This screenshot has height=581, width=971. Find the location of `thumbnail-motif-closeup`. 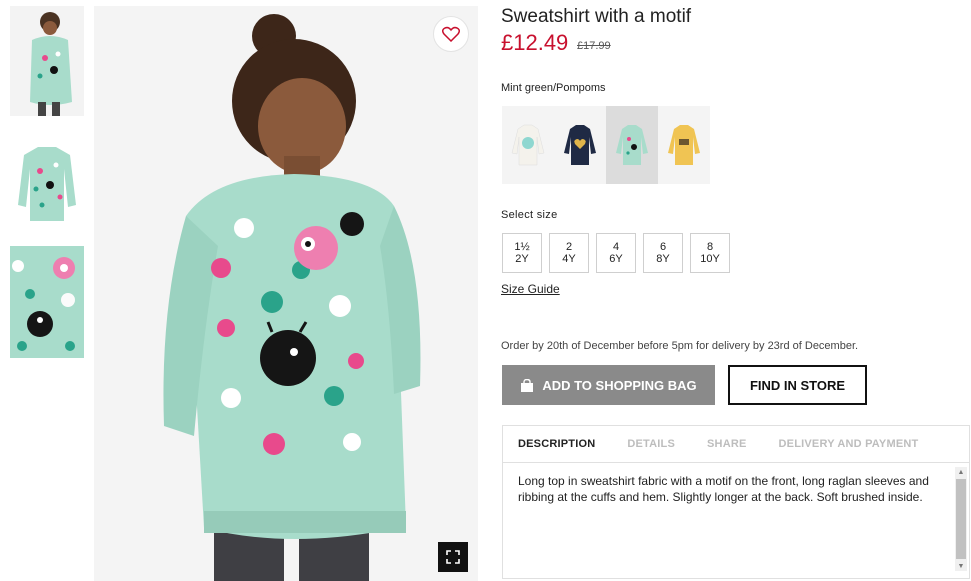

thumbnail-motif-closeup is located at coordinates (47, 302).